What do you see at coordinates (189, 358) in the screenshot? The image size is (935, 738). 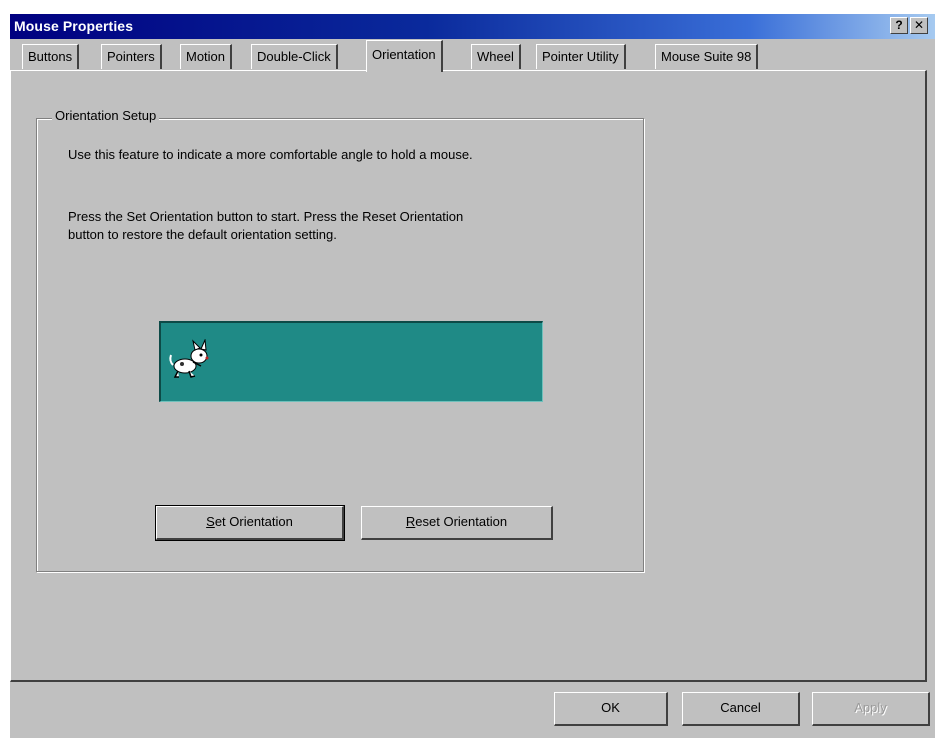 I see `mouse-character-icon` at bounding box center [189, 358].